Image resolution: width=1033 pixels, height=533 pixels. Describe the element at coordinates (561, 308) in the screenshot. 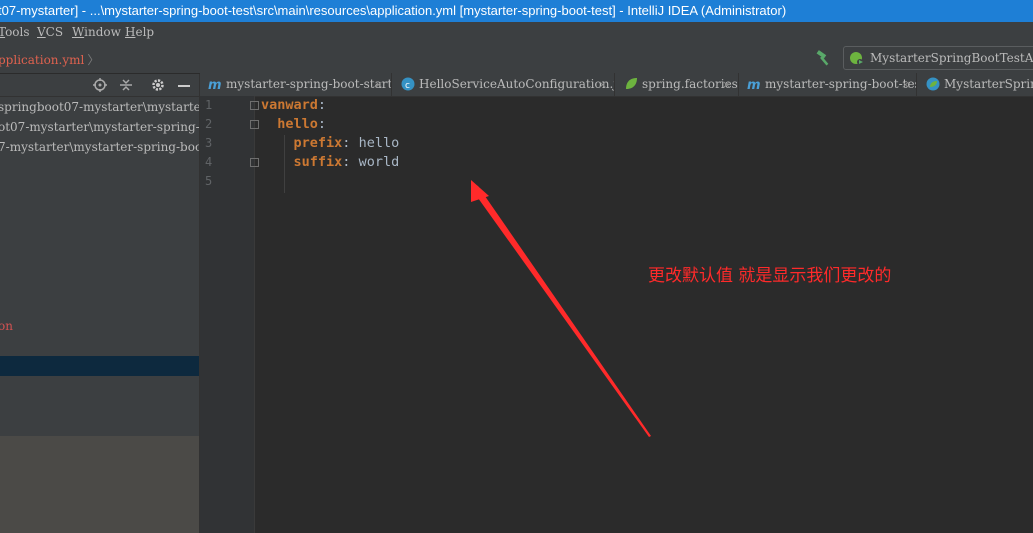

I see `annotation-arrow-icon` at that location.